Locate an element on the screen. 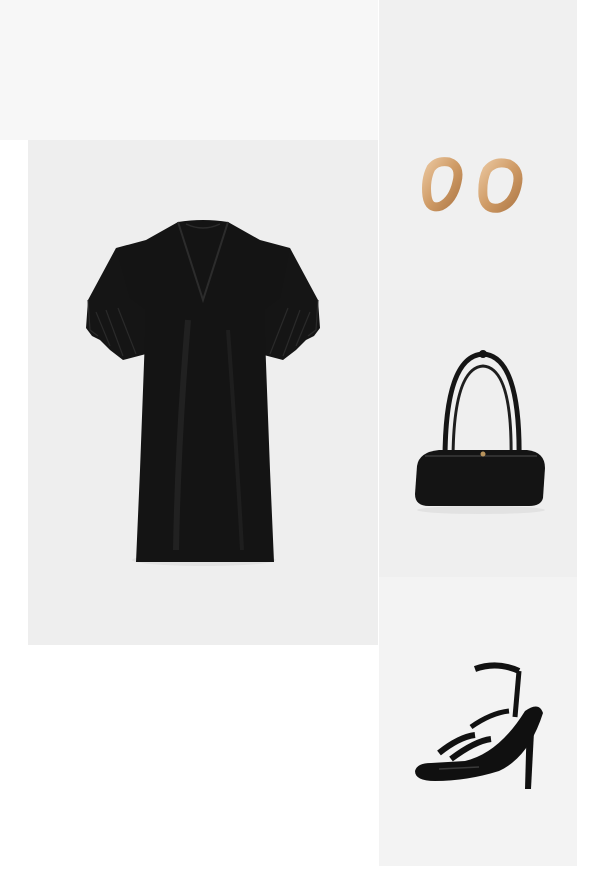 This screenshot has height=875, width=606. handbag-image is located at coordinates (480, 432).